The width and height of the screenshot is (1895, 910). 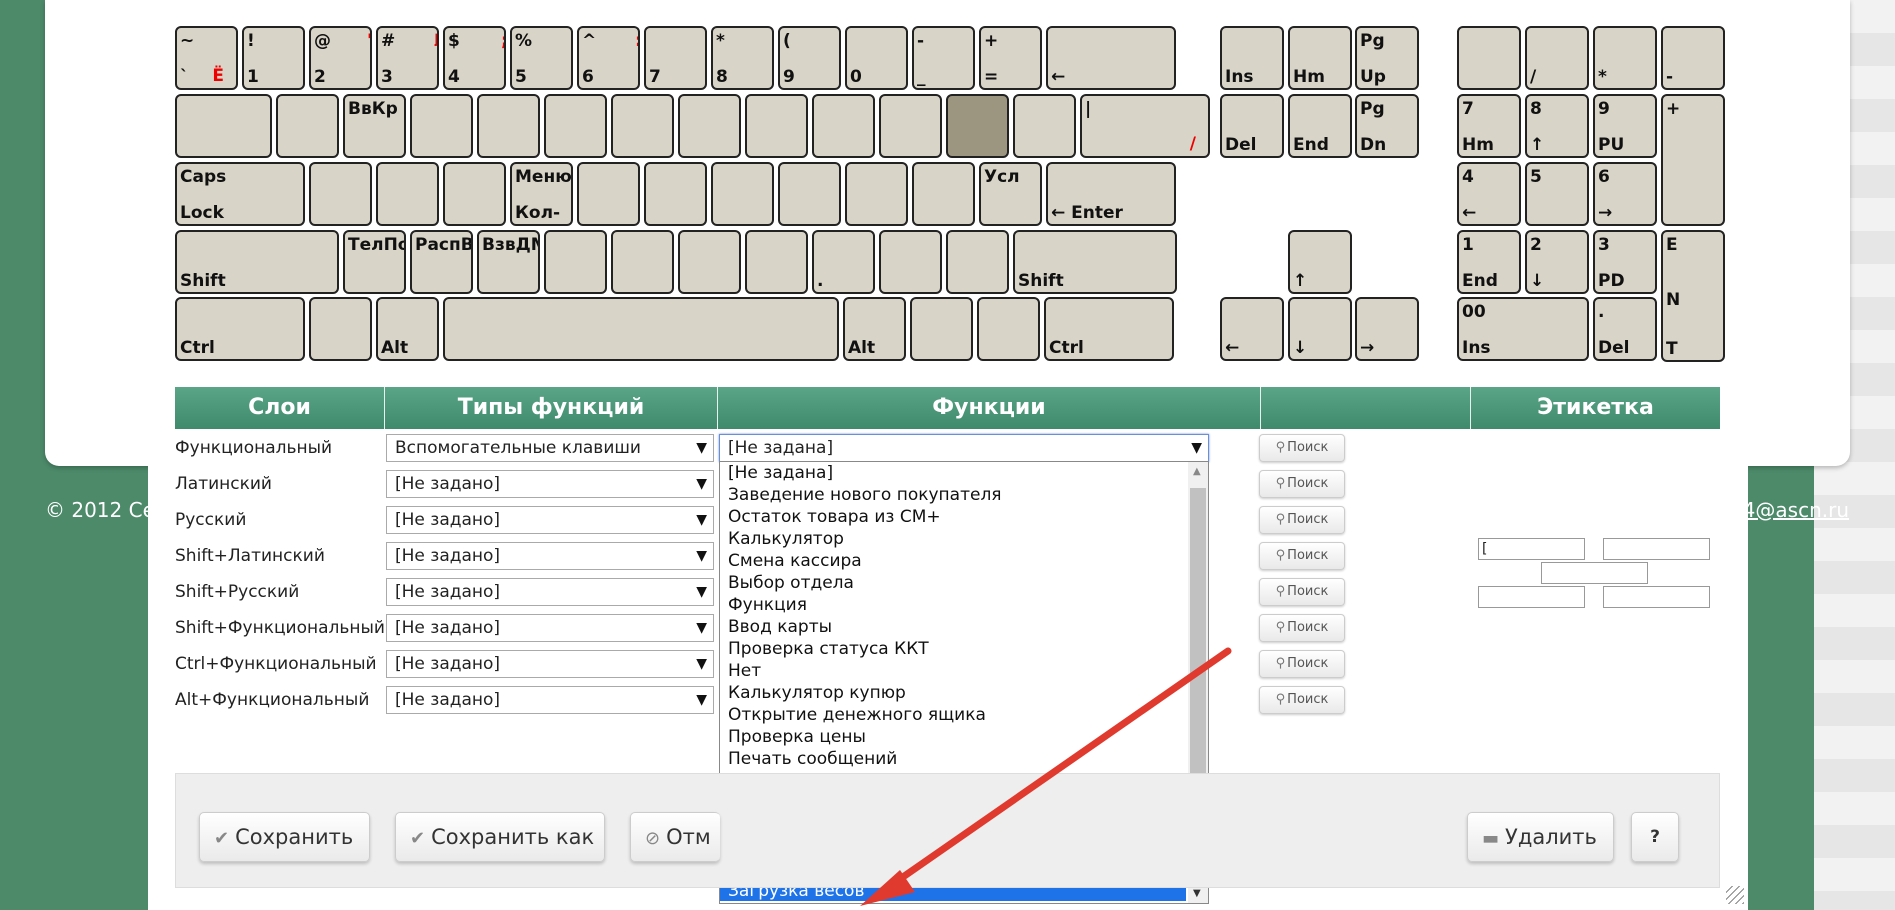 I want to click on keyboard-key: @2 ", so click(x=340, y=58).